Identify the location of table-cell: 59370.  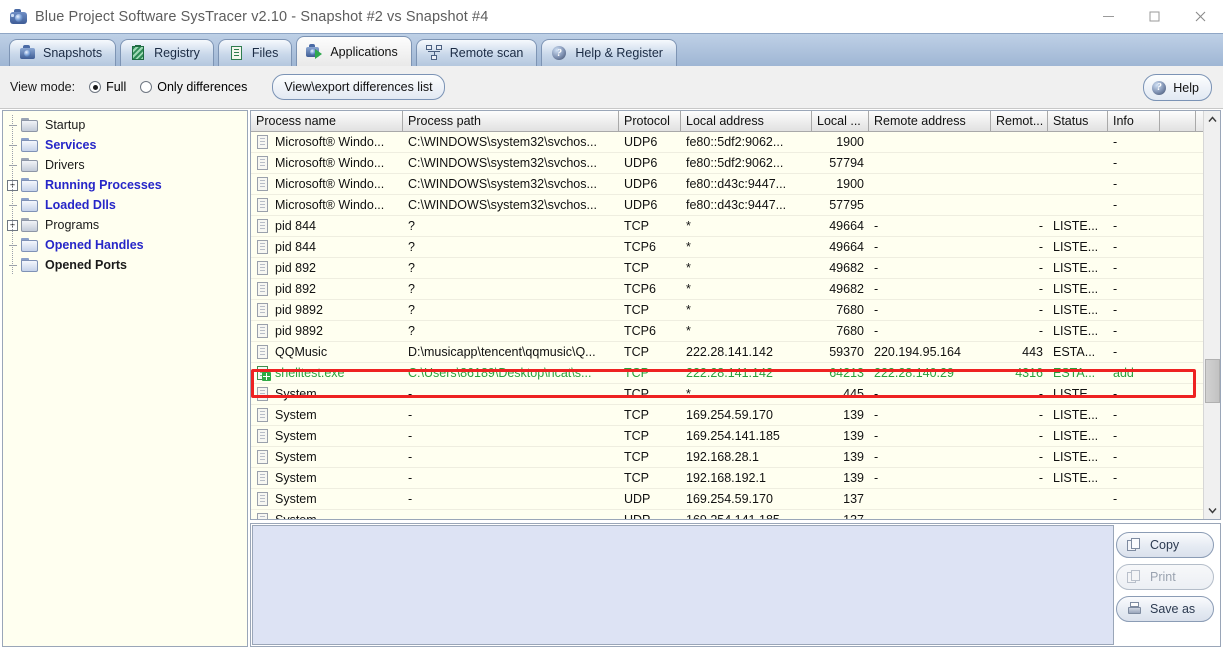
(846, 352).